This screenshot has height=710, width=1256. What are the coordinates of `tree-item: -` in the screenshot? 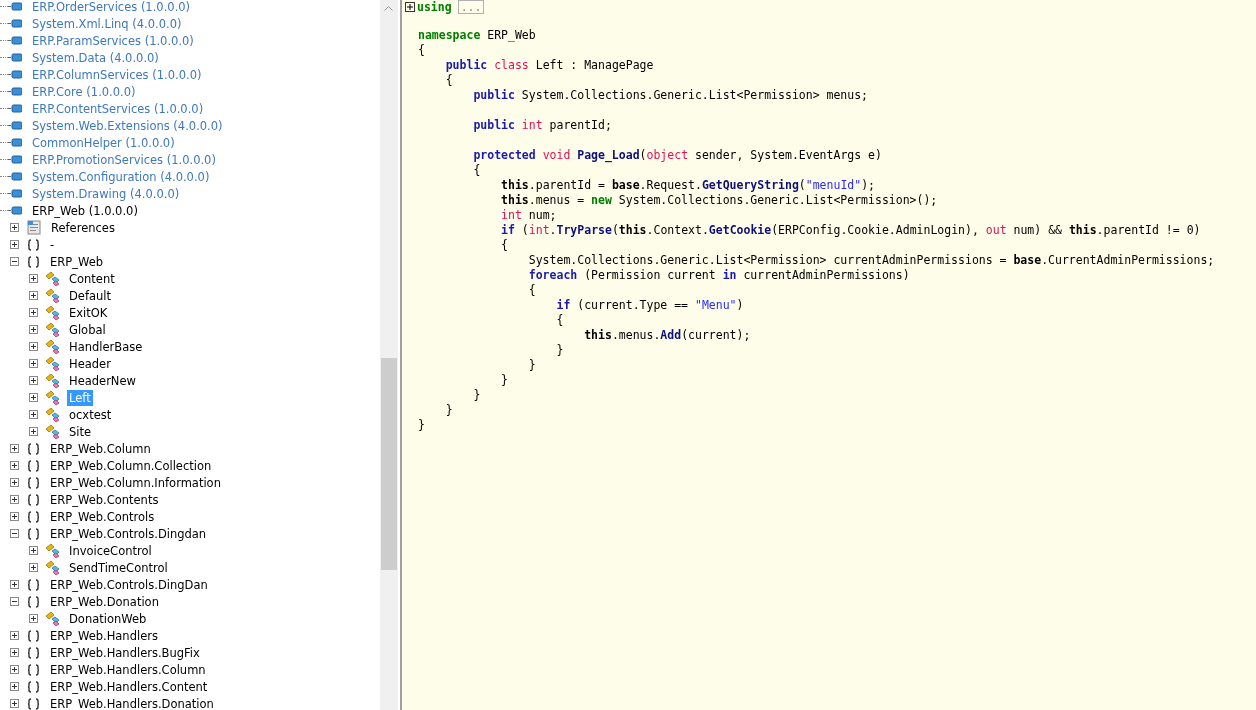 It's located at (52, 244).